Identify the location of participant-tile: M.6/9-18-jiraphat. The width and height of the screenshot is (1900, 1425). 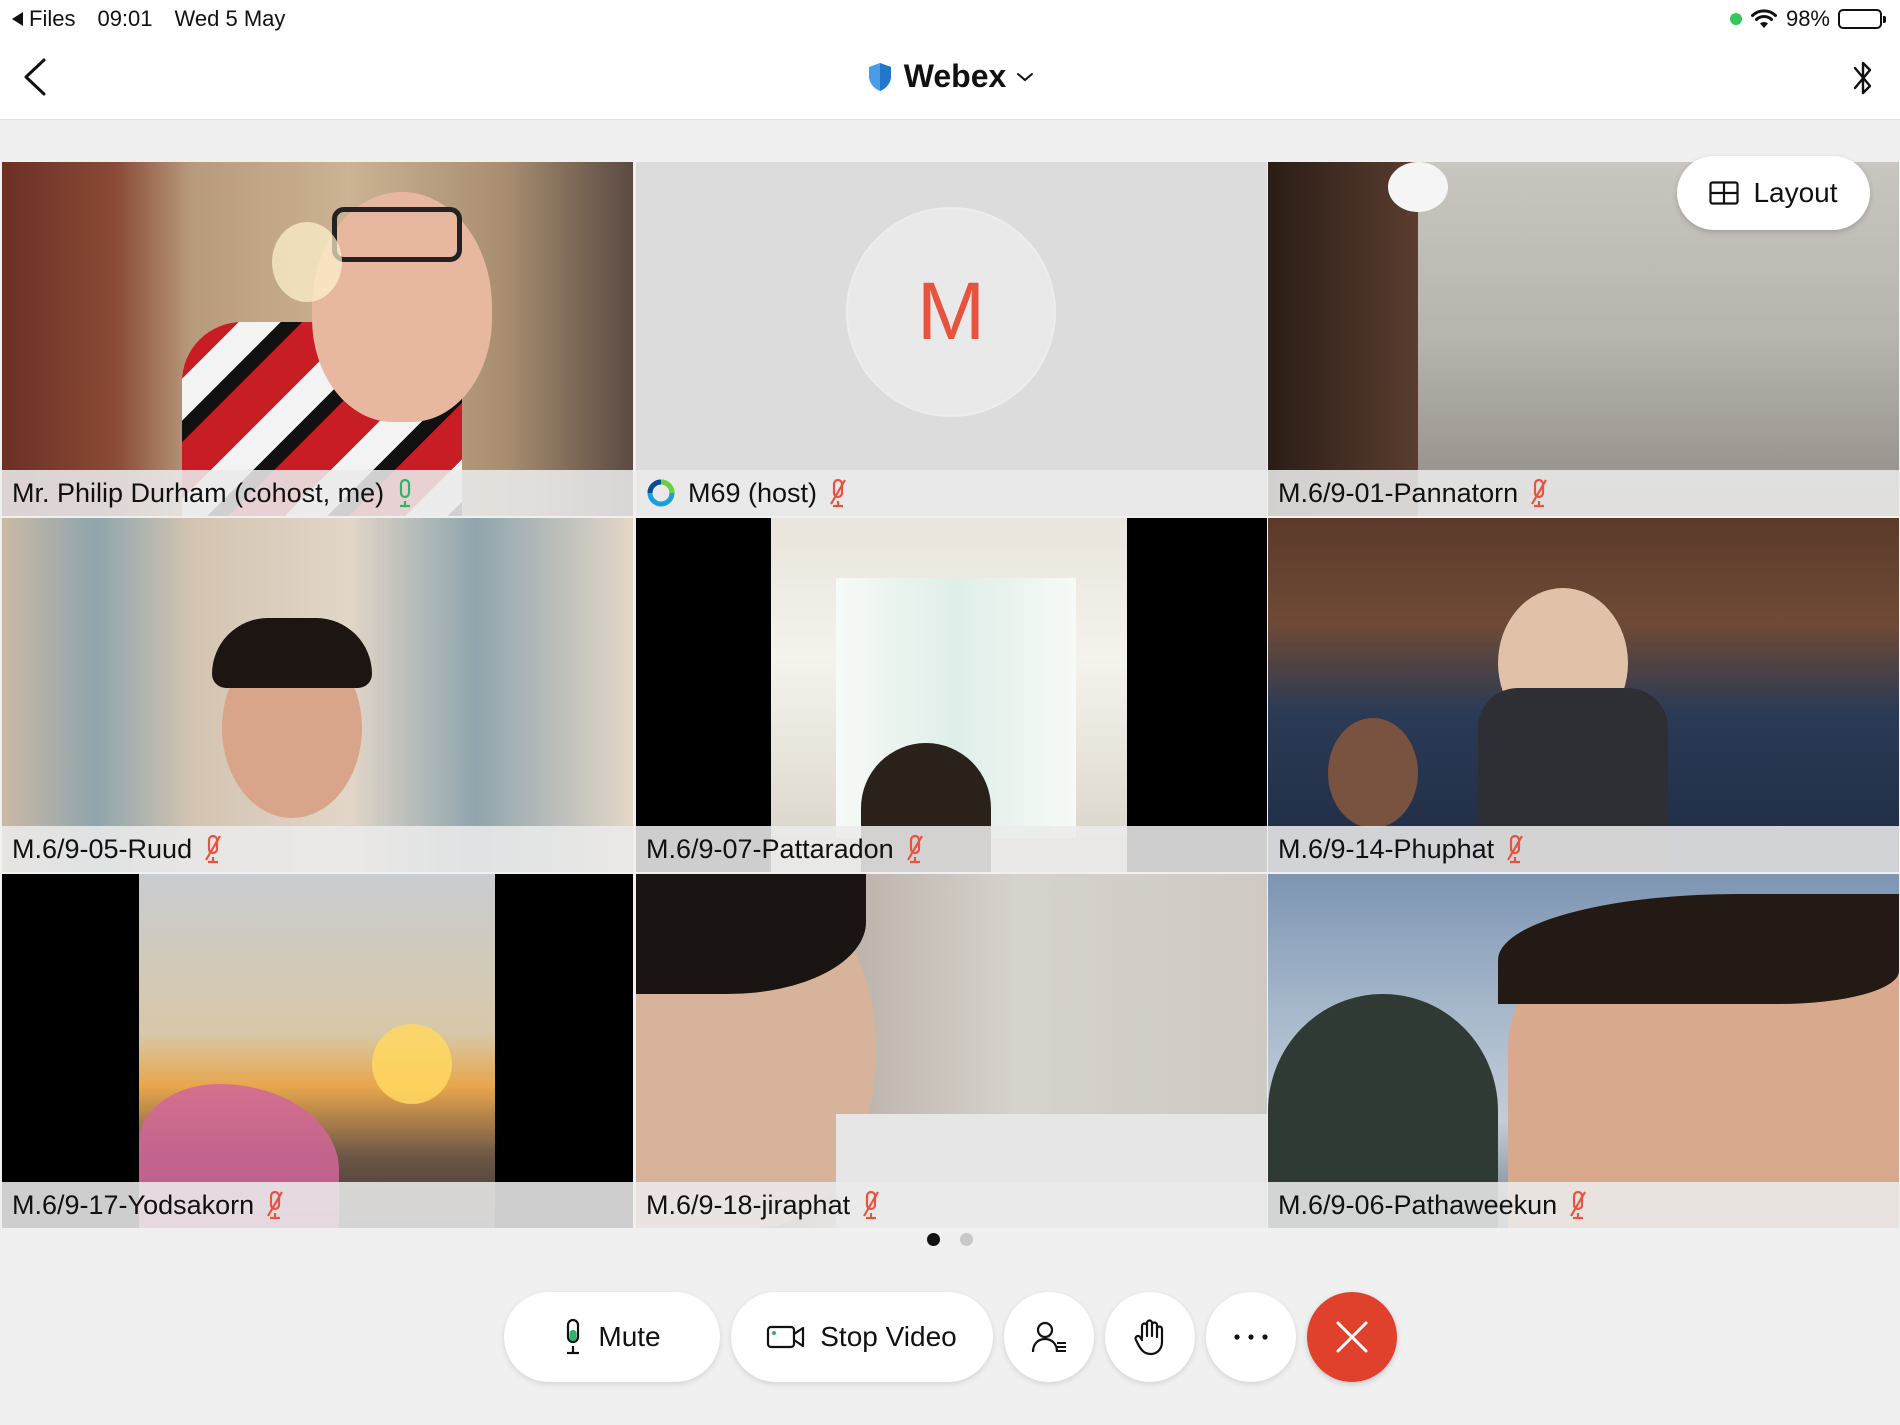
(951, 1051).